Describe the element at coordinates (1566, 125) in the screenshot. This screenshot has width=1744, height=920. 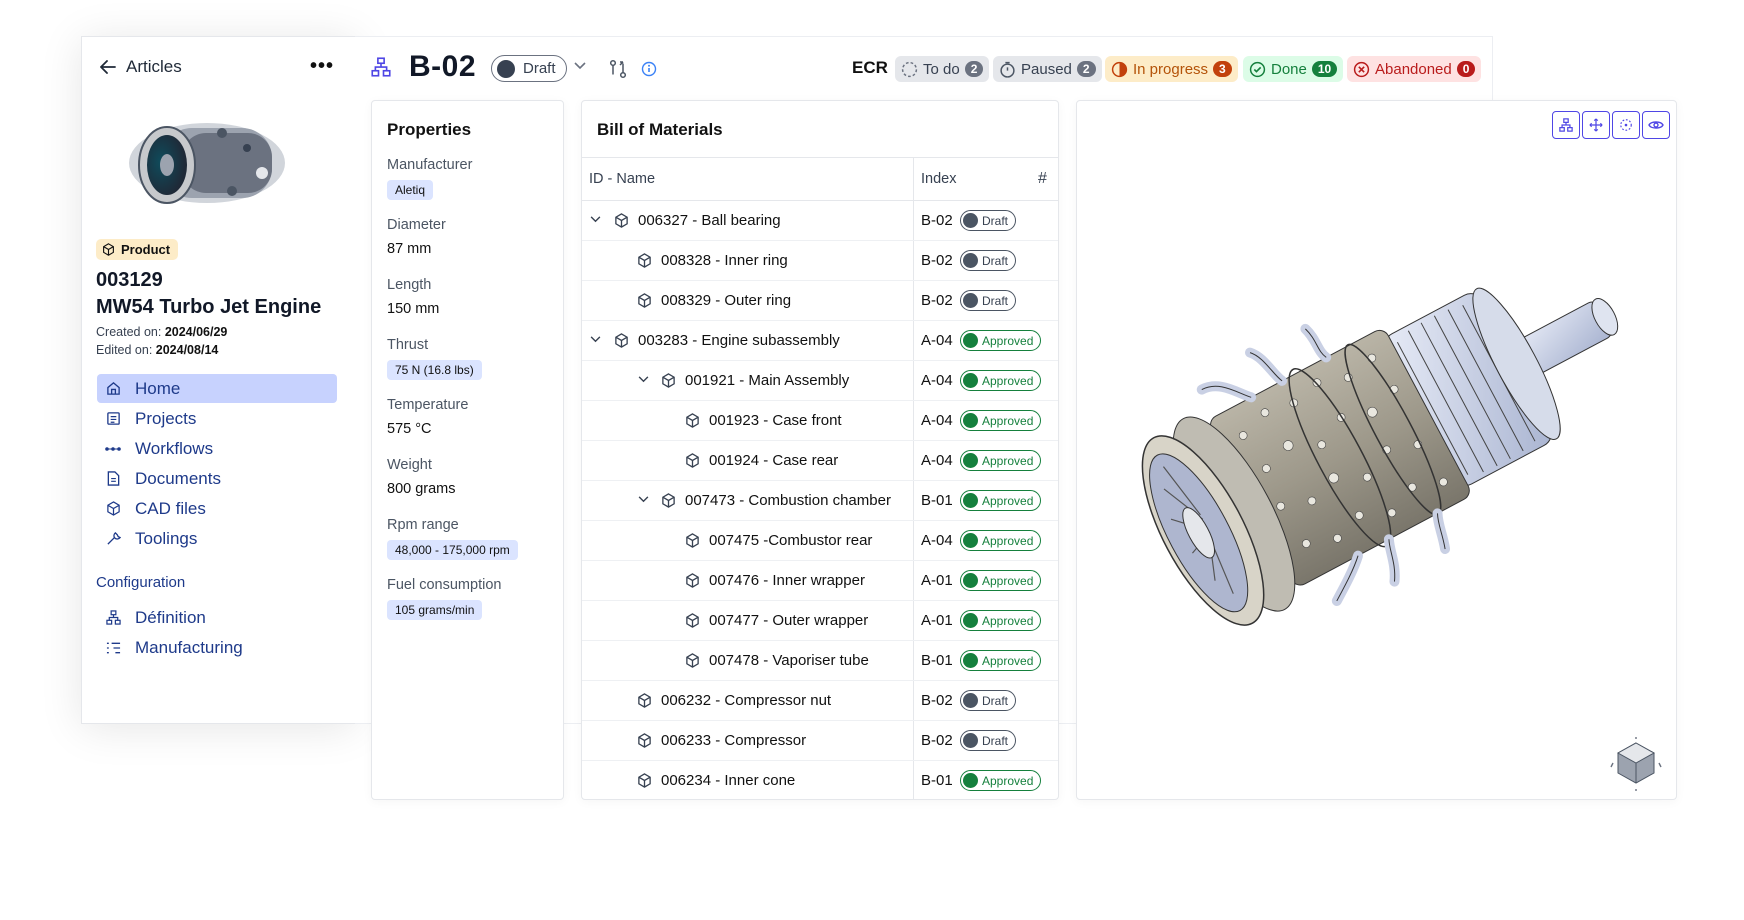
I see `hierarchy-tool-button` at that location.